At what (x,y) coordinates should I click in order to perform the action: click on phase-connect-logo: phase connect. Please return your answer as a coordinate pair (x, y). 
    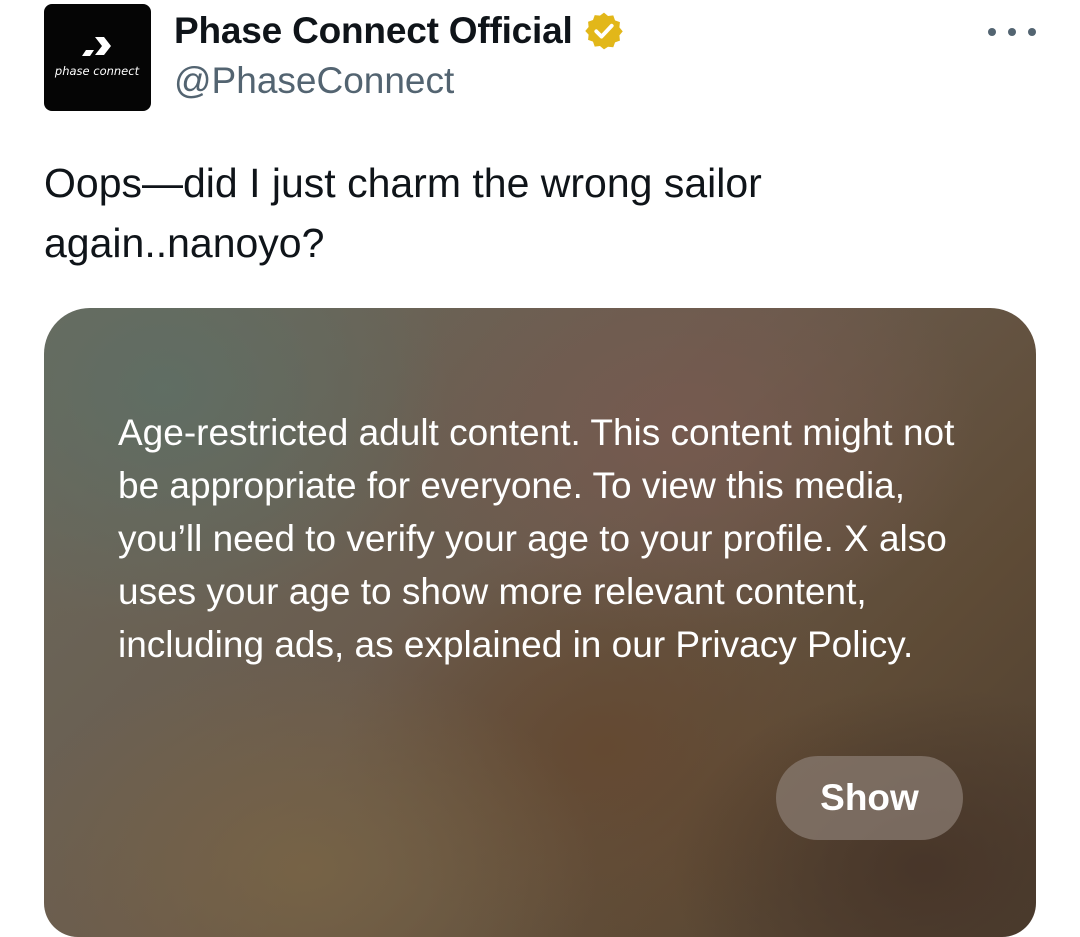
    Looking at the image, I should click on (97, 57).